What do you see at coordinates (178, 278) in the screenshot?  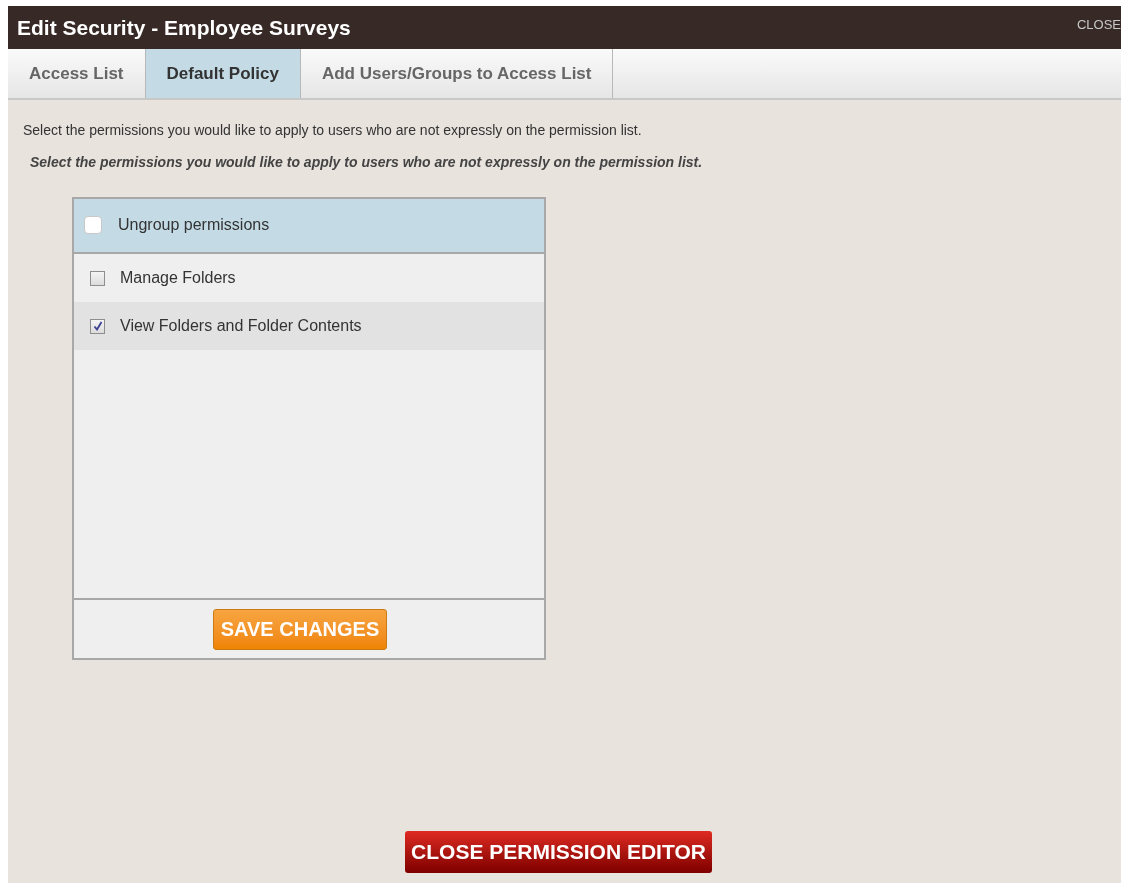 I see `checkbox-label: Manage Folders` at bounding box center [178, 278].